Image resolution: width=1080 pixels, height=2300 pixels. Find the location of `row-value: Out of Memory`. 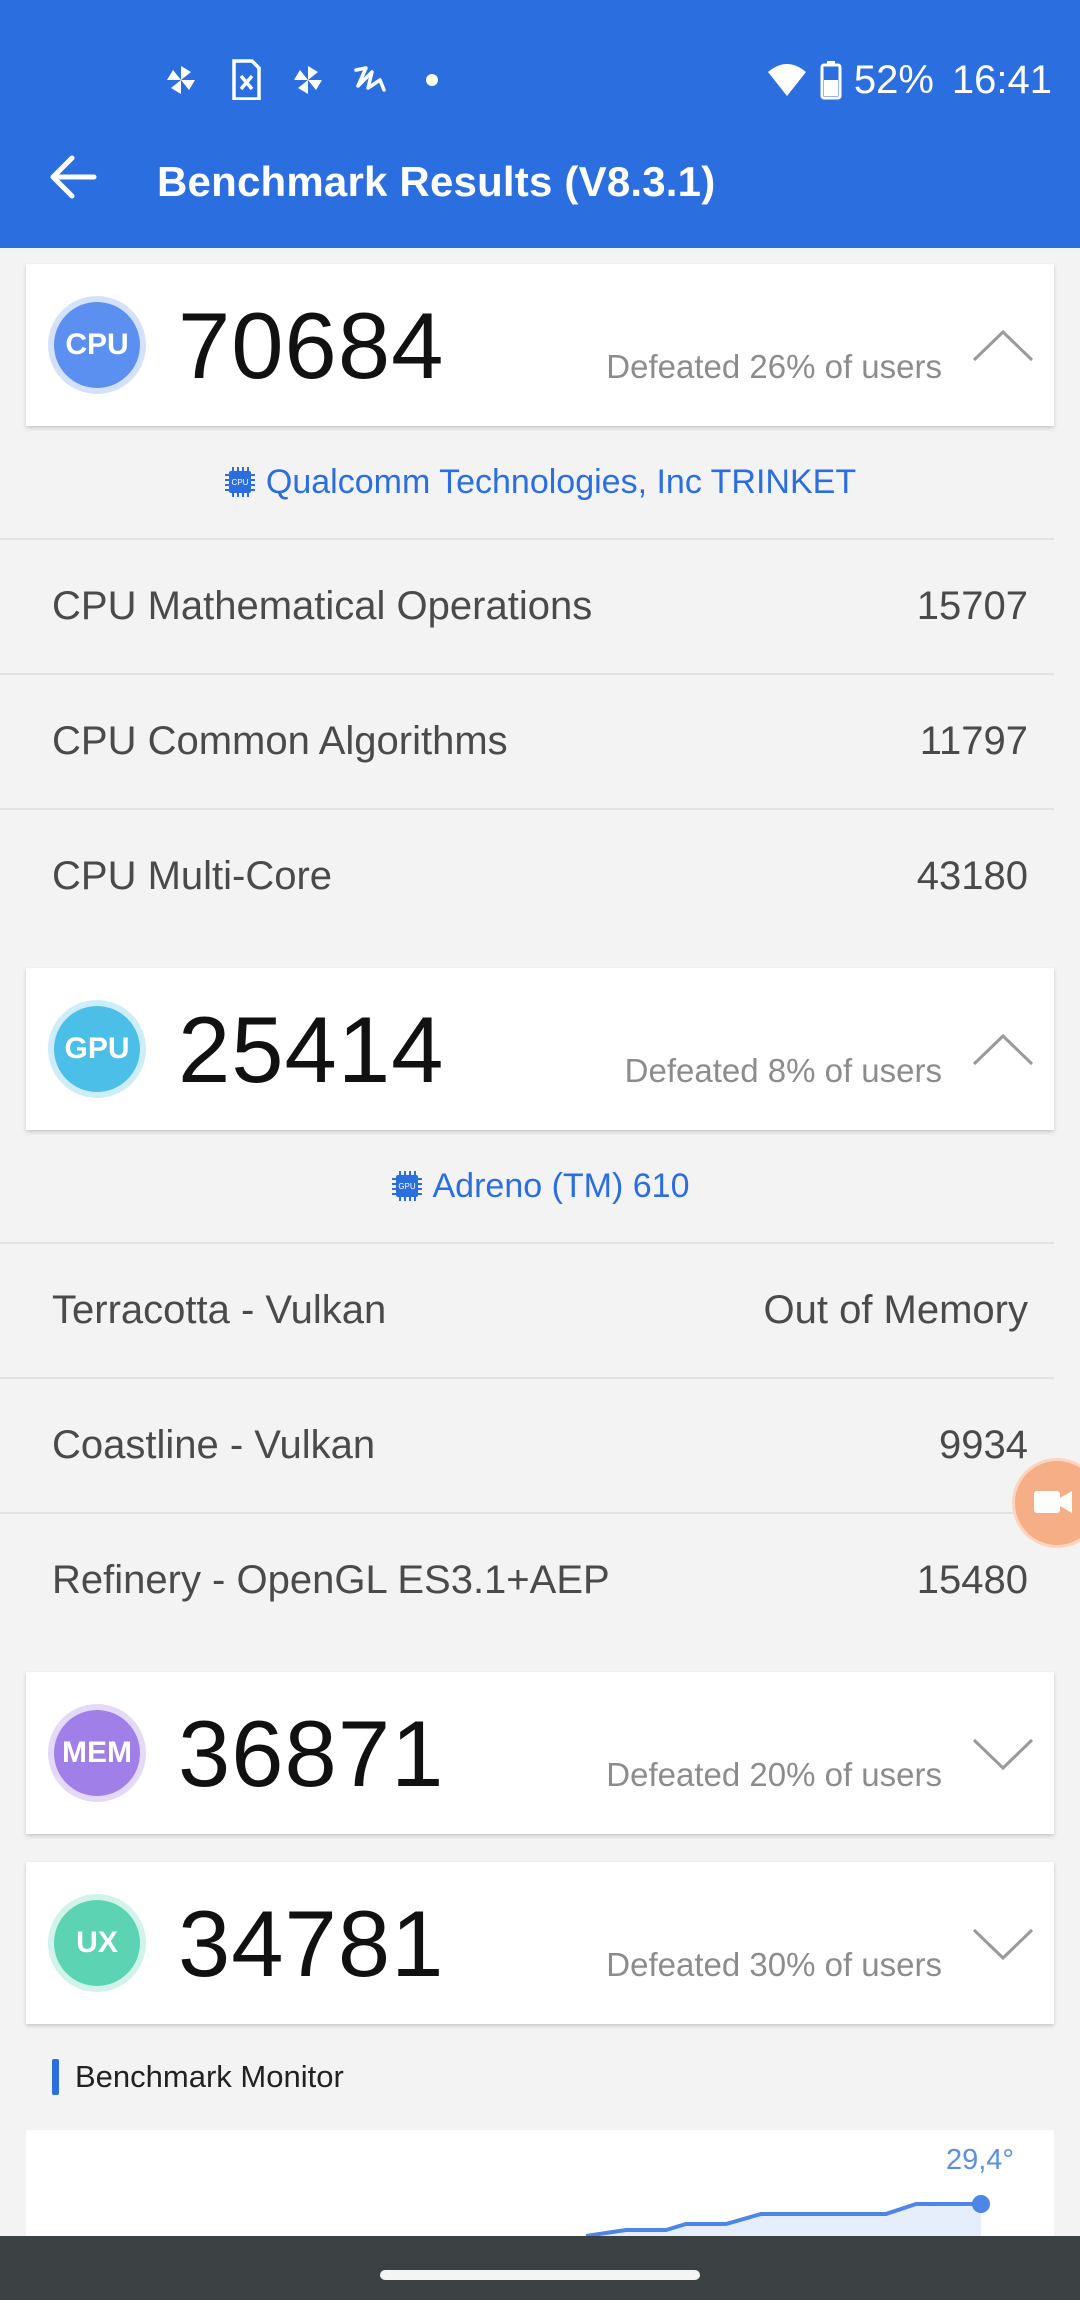

row-value: Out of Memory is located at coordinates (895, 1310).